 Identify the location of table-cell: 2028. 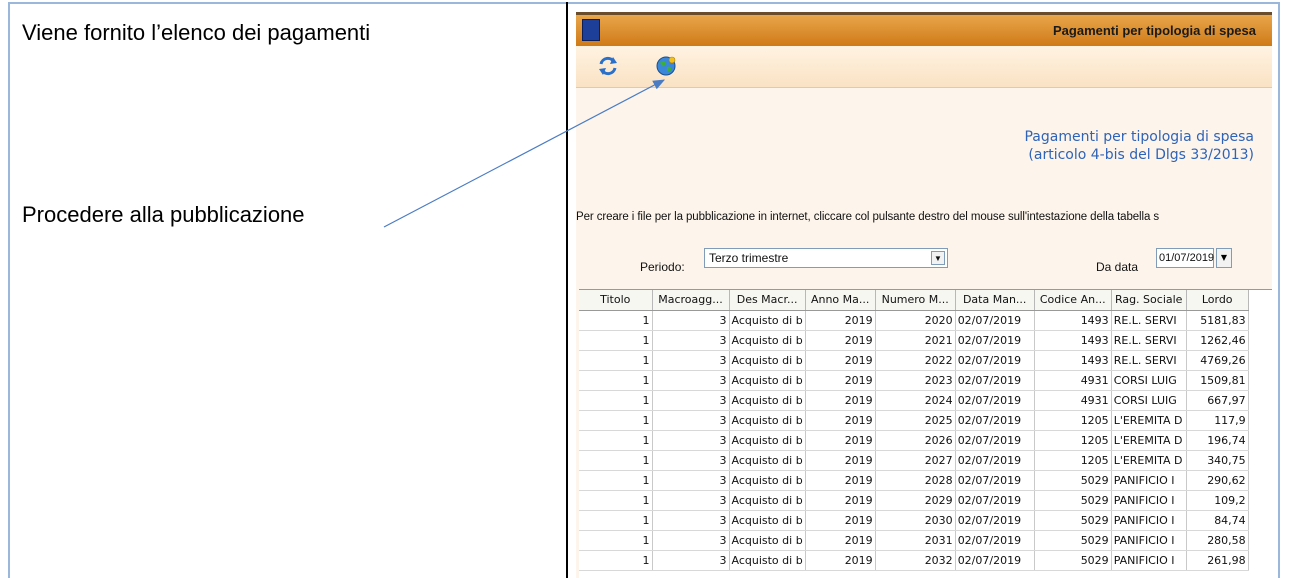
(915, 480).